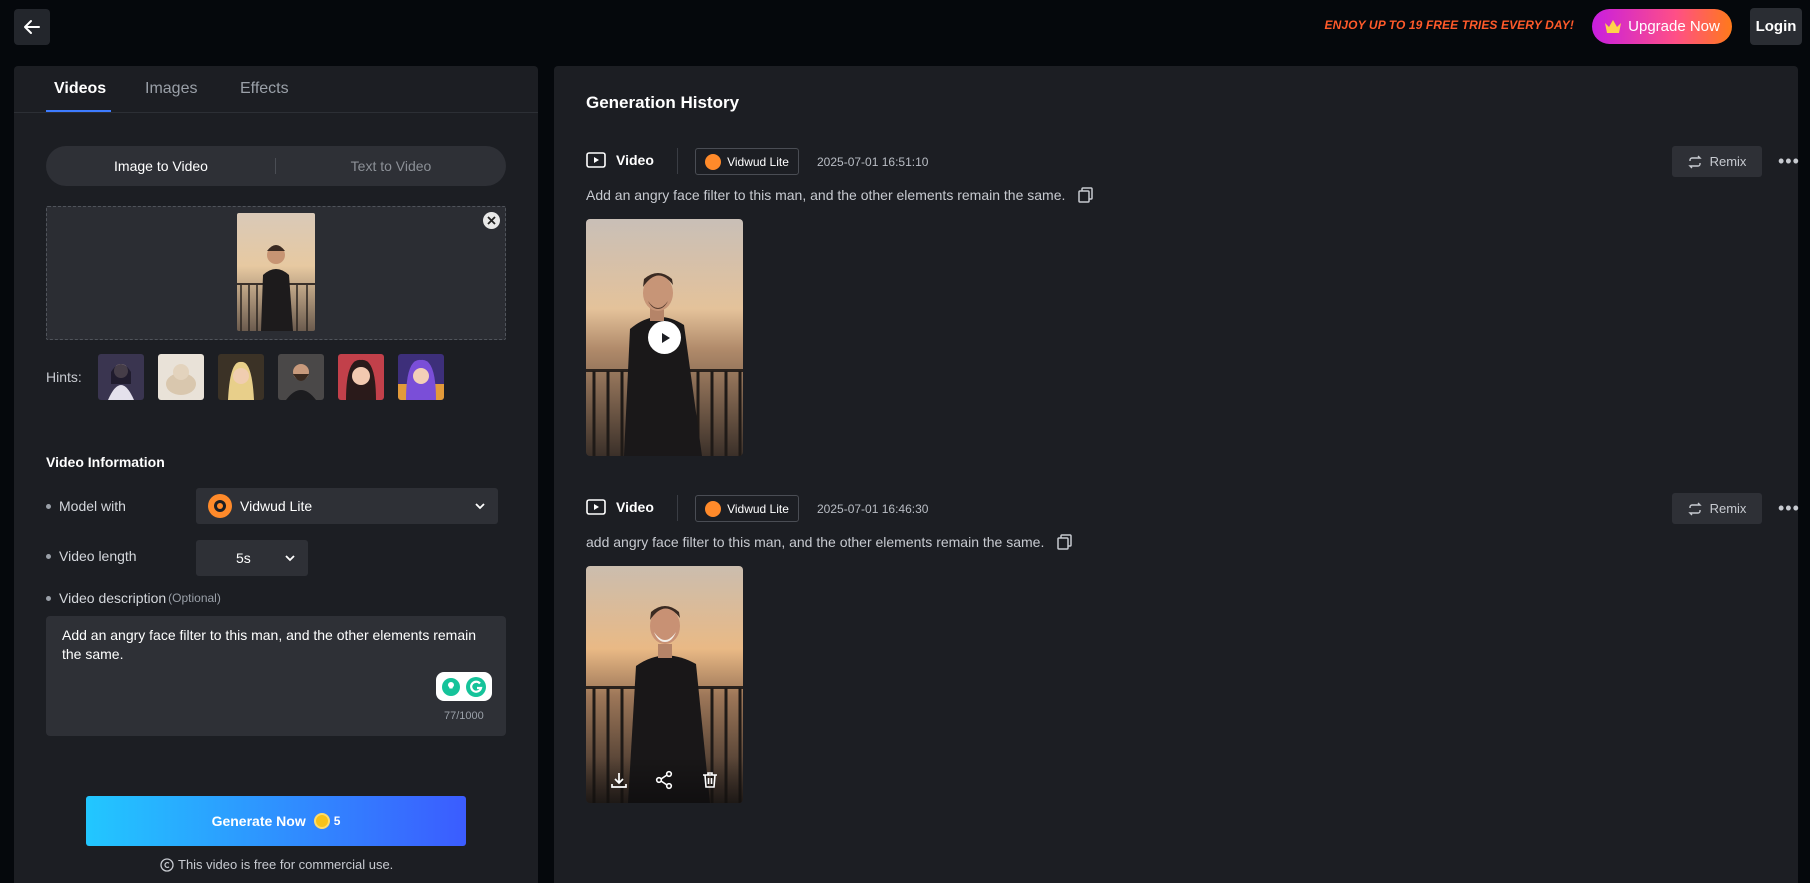  I want to click on length-label: Video length, so click(98, 556).